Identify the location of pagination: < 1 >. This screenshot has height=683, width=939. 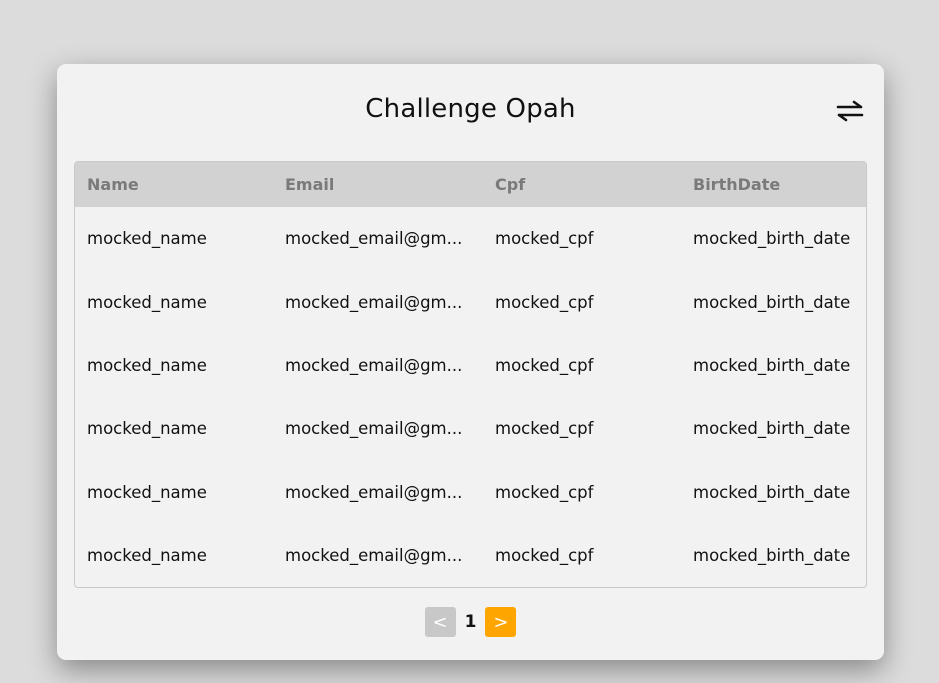
(470, 622).